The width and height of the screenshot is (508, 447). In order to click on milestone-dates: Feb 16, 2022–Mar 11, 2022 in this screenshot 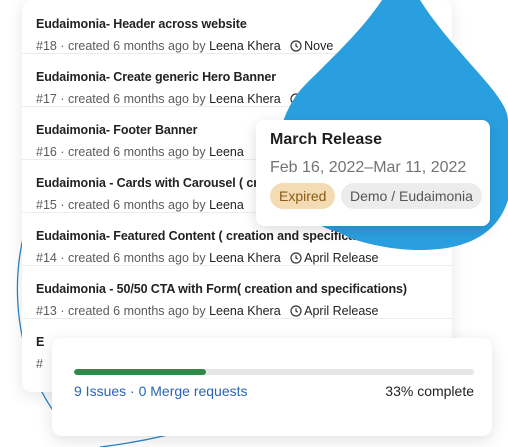, I will do `click(368, 167)`.